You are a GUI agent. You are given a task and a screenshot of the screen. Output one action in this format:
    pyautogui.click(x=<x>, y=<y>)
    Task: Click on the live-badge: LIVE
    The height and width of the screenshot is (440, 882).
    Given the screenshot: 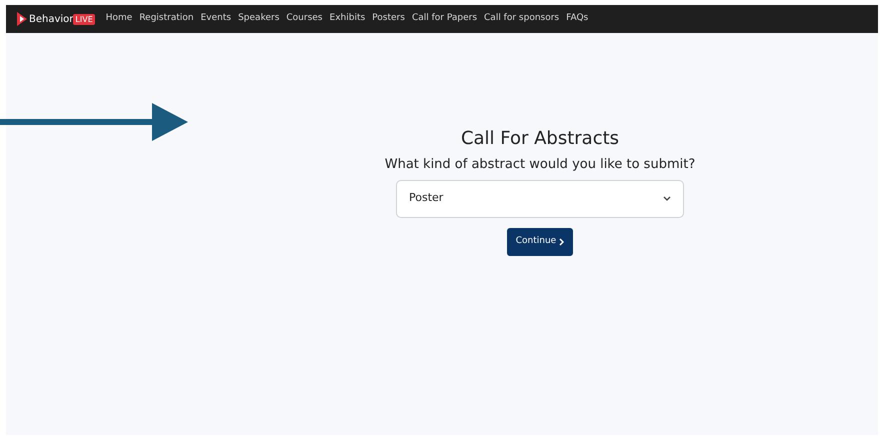 What is the action you would take?
    pyautogui.click(x=84, y=19)
    